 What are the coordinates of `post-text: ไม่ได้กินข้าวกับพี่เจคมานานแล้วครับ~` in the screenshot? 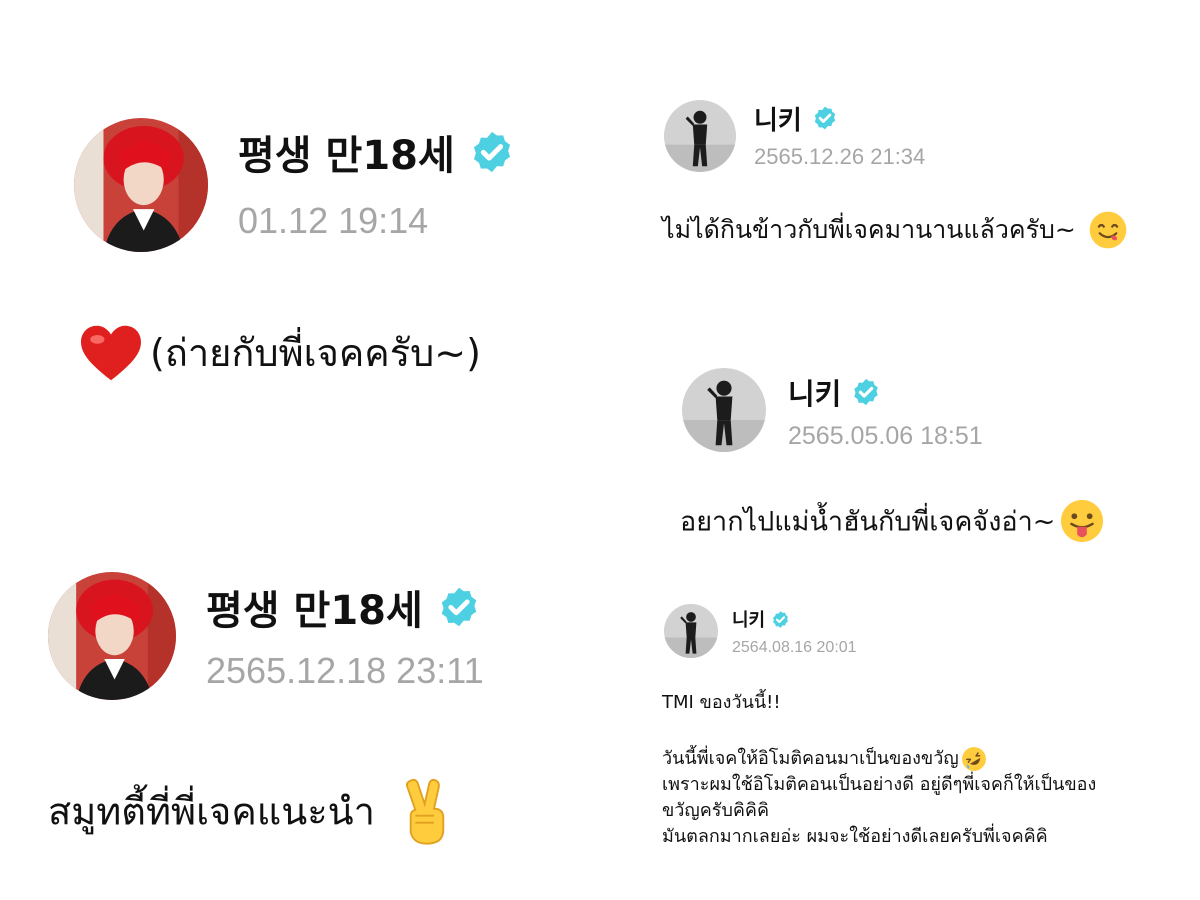 It's located at (869, 229).